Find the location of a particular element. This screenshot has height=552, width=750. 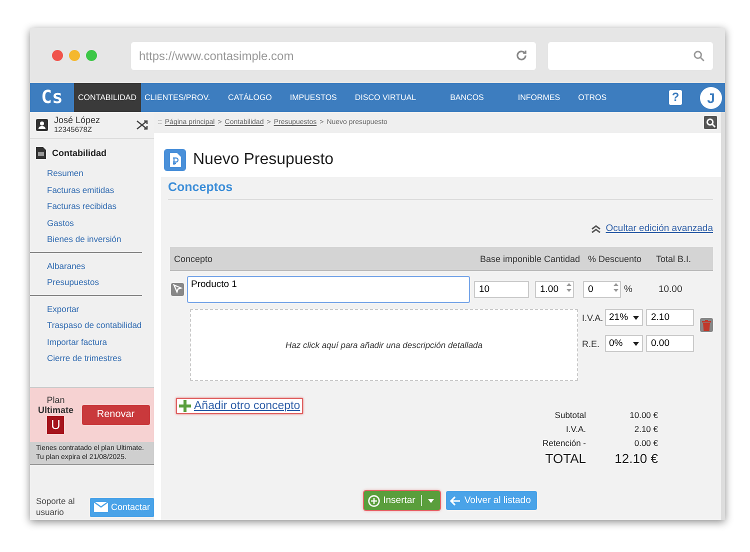

support-label: Soporte al usuario is located at coordinates (56, 507).